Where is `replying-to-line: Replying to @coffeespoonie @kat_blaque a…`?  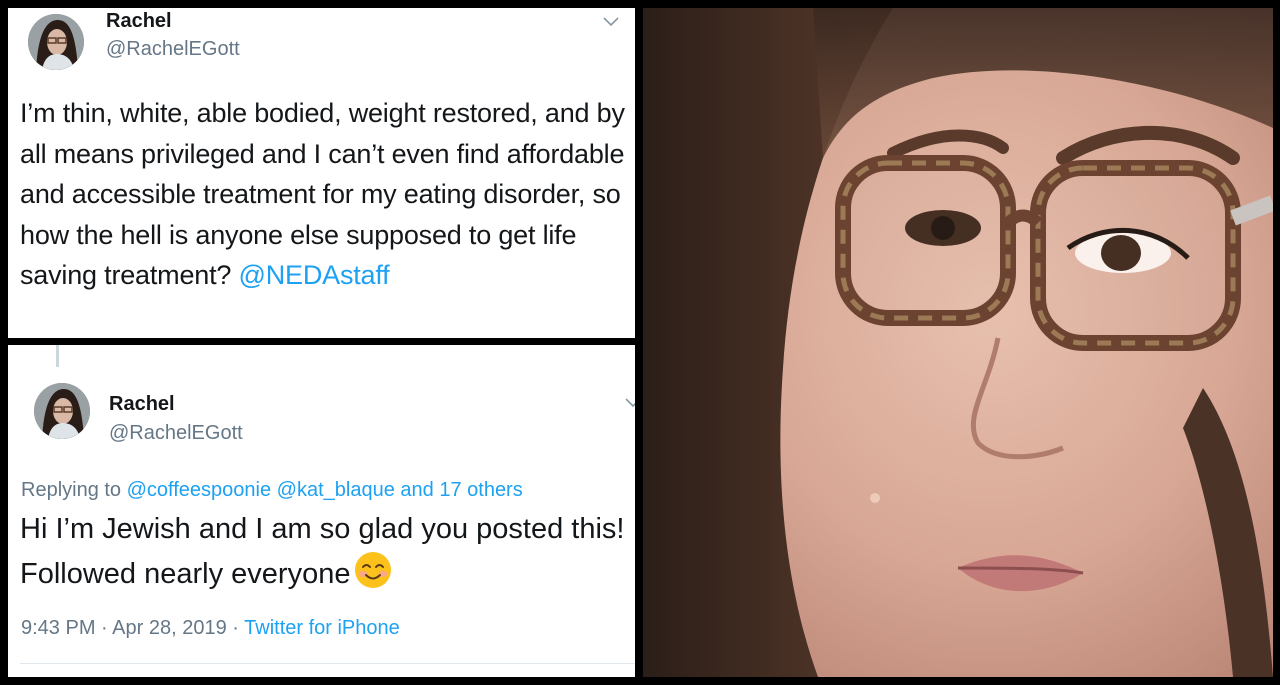 replying-to-line: Replying to @coffeespoonie @kat_blaque a… is located at coordinates (272, 490).